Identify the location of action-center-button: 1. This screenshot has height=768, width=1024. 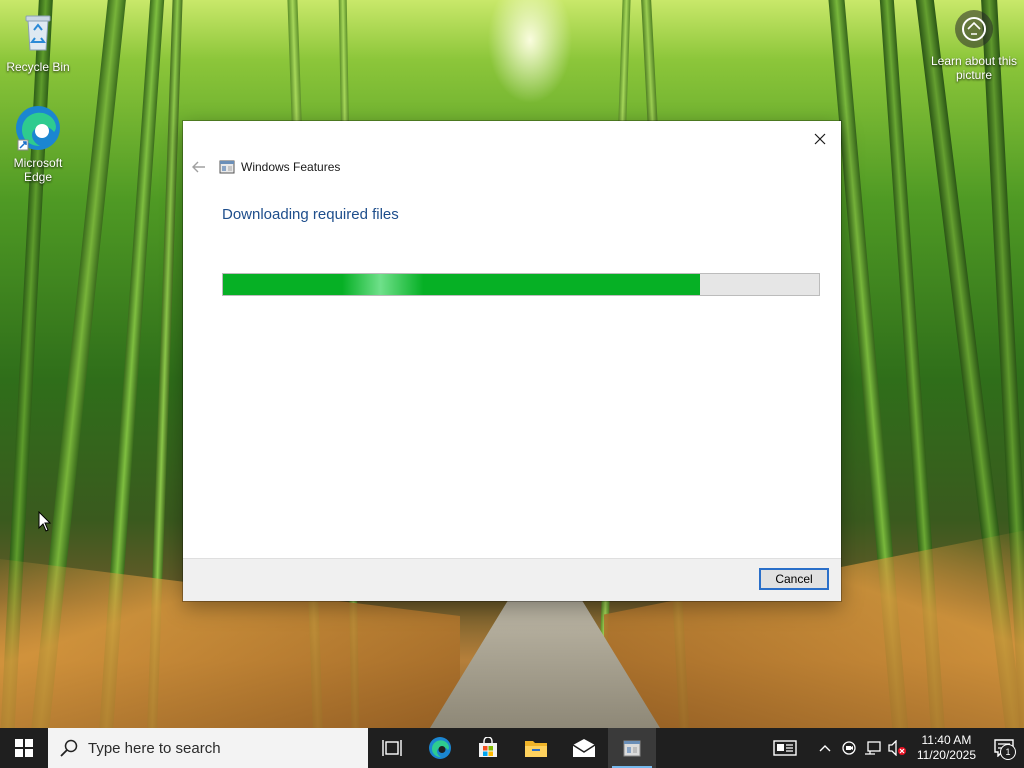
(1004, 748).